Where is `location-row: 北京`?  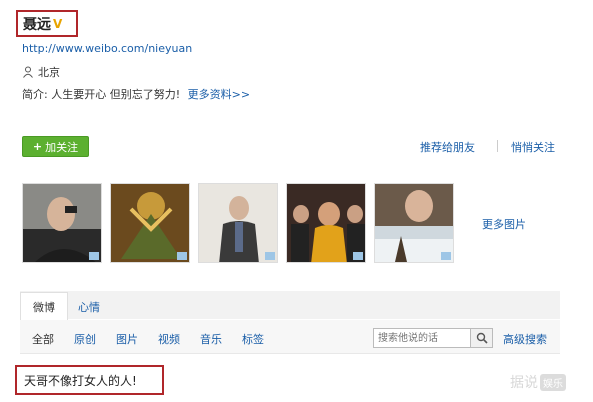 location-row: 北京 is located at coordinates (41, 72).